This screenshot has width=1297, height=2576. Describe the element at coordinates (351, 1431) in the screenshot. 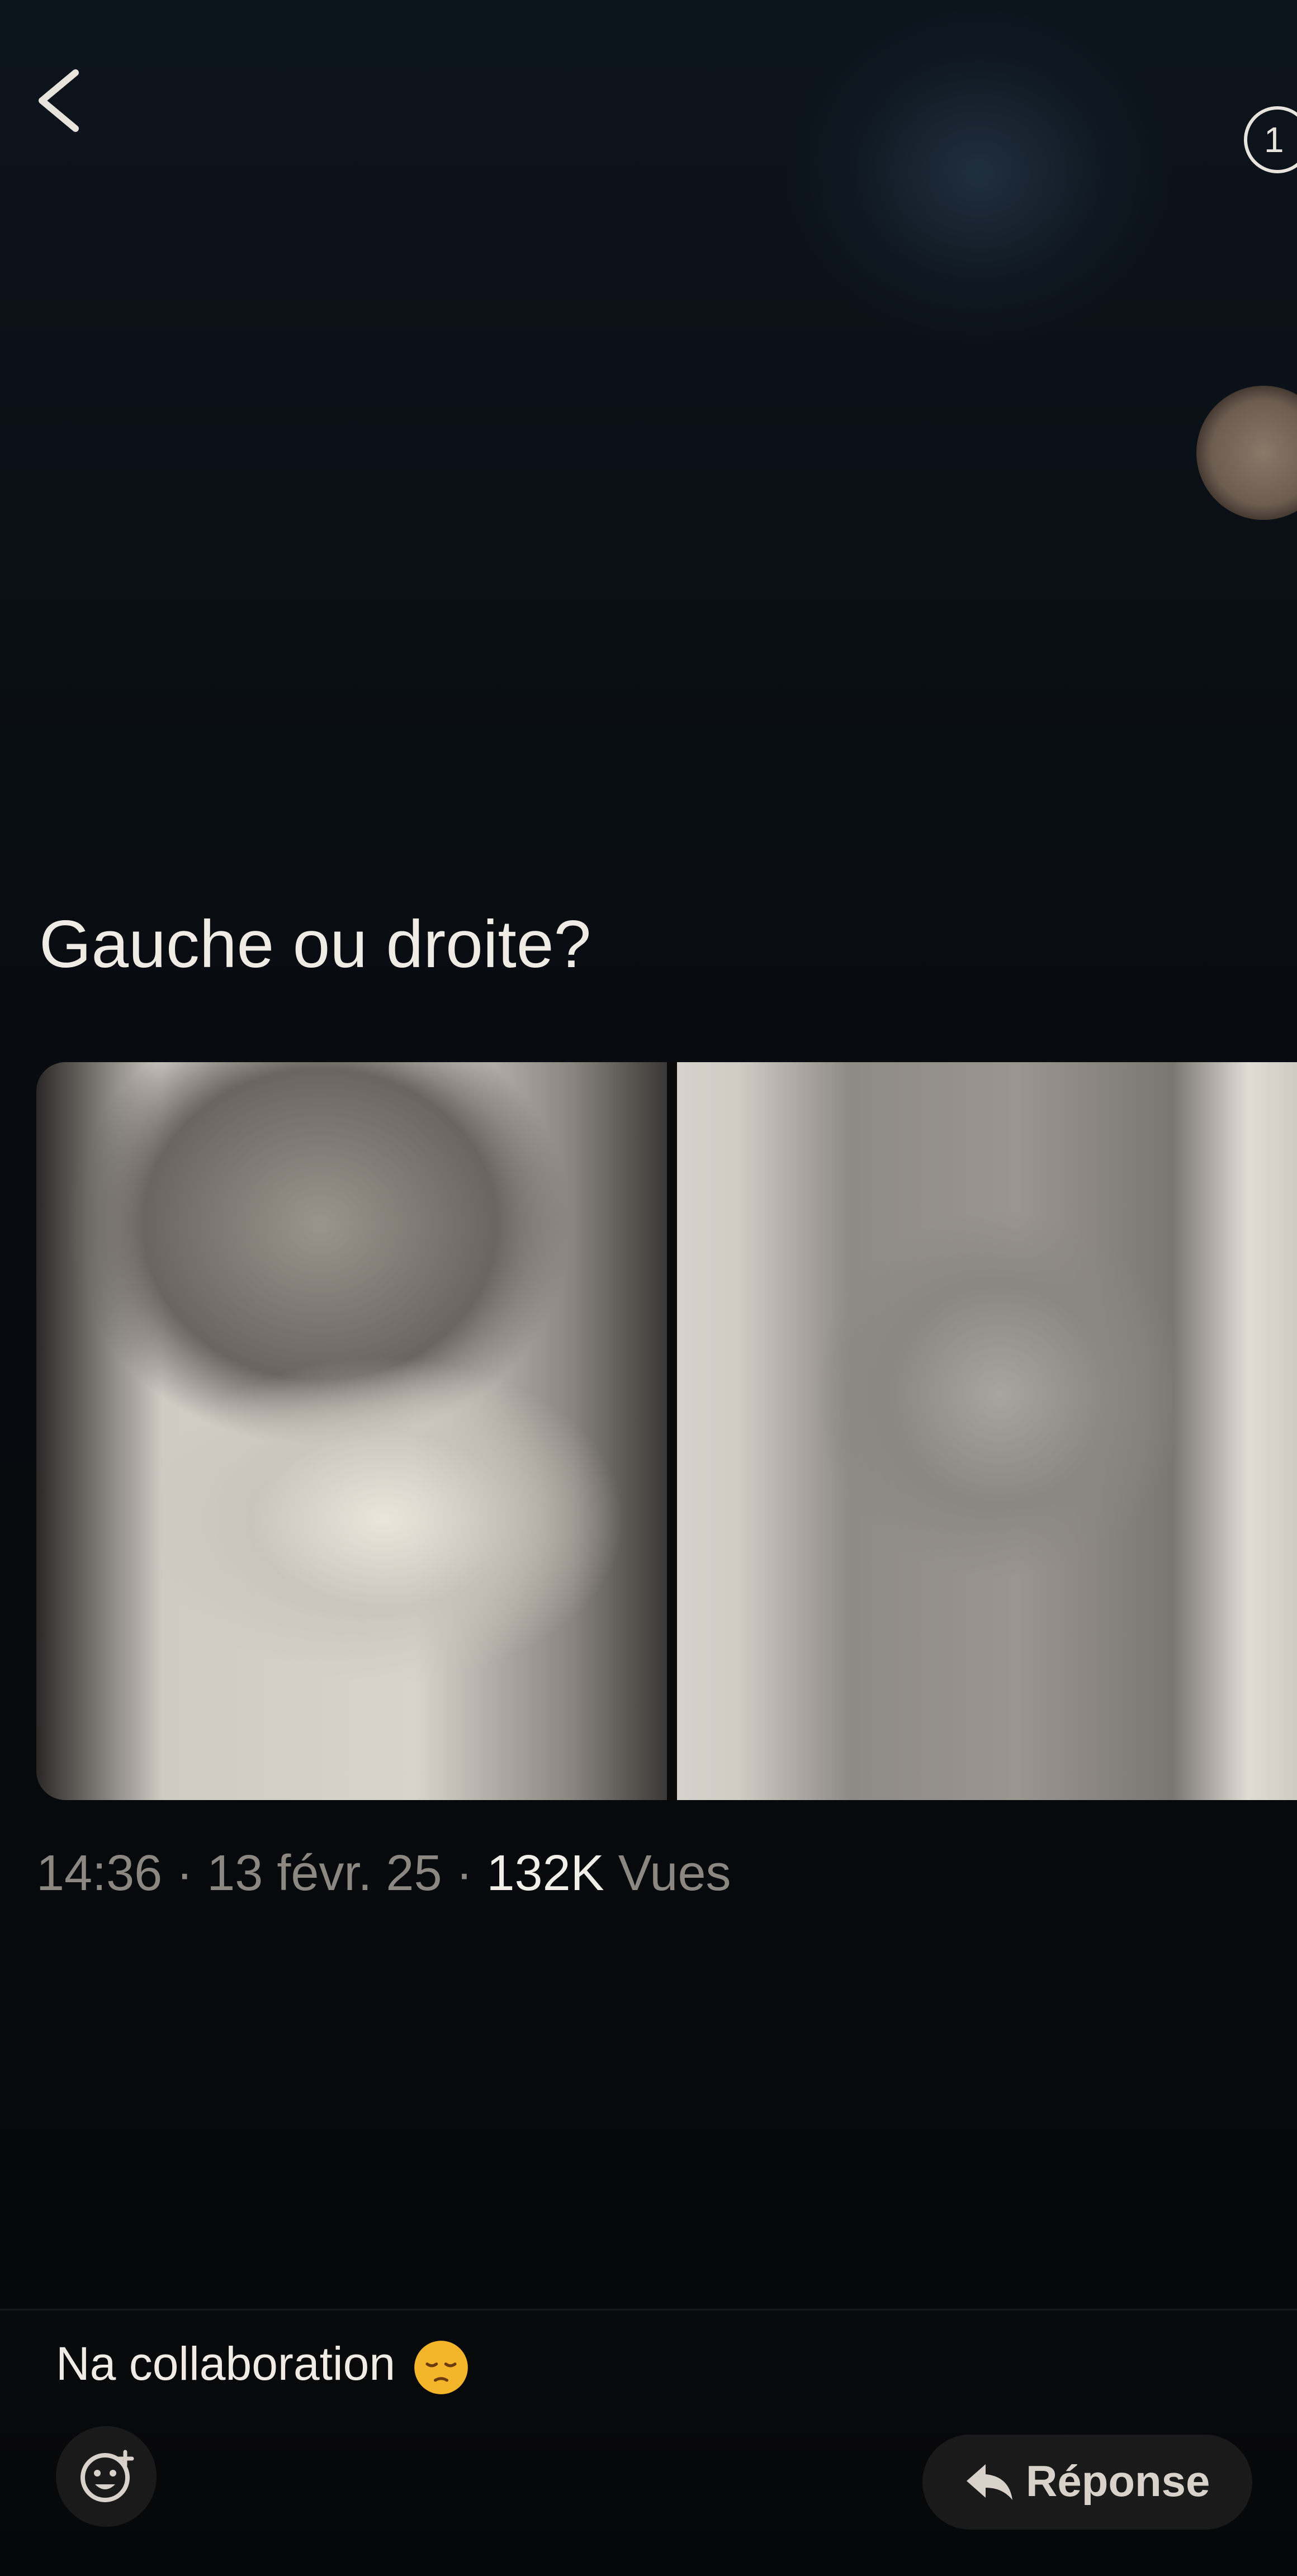

I see `photo-left` at that location.